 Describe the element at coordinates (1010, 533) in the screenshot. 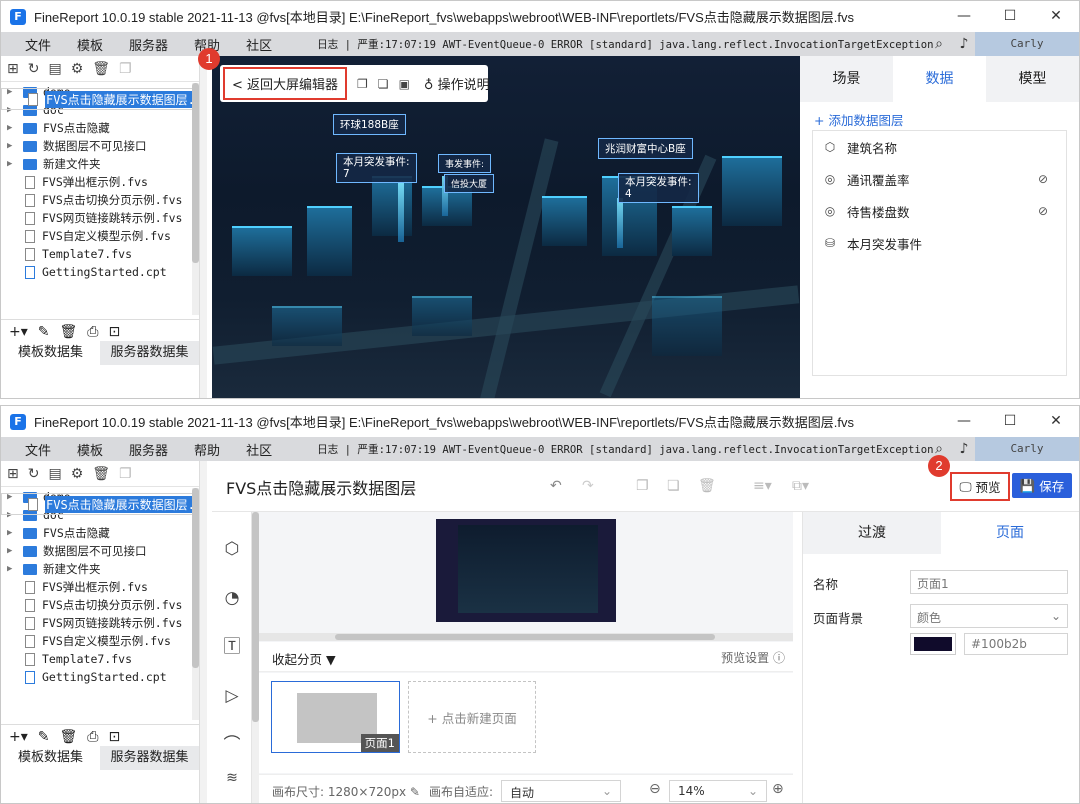

I see `tab-page: 页面` at that location.